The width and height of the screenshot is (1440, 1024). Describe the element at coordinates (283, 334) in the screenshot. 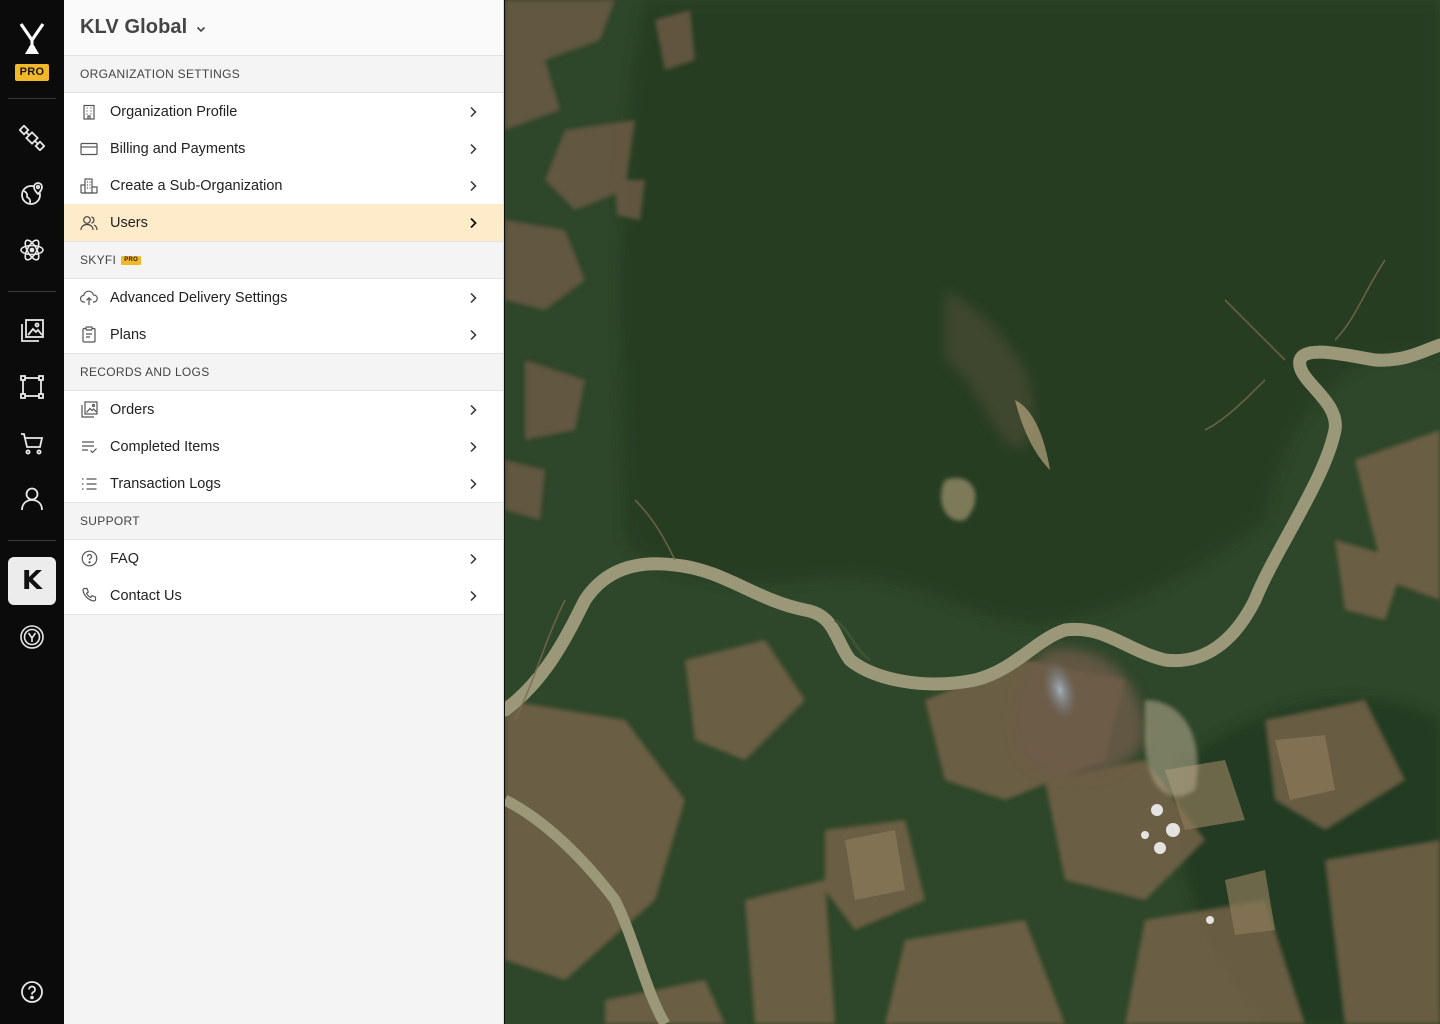

I see `nav-item-plans: Plans` at that location.